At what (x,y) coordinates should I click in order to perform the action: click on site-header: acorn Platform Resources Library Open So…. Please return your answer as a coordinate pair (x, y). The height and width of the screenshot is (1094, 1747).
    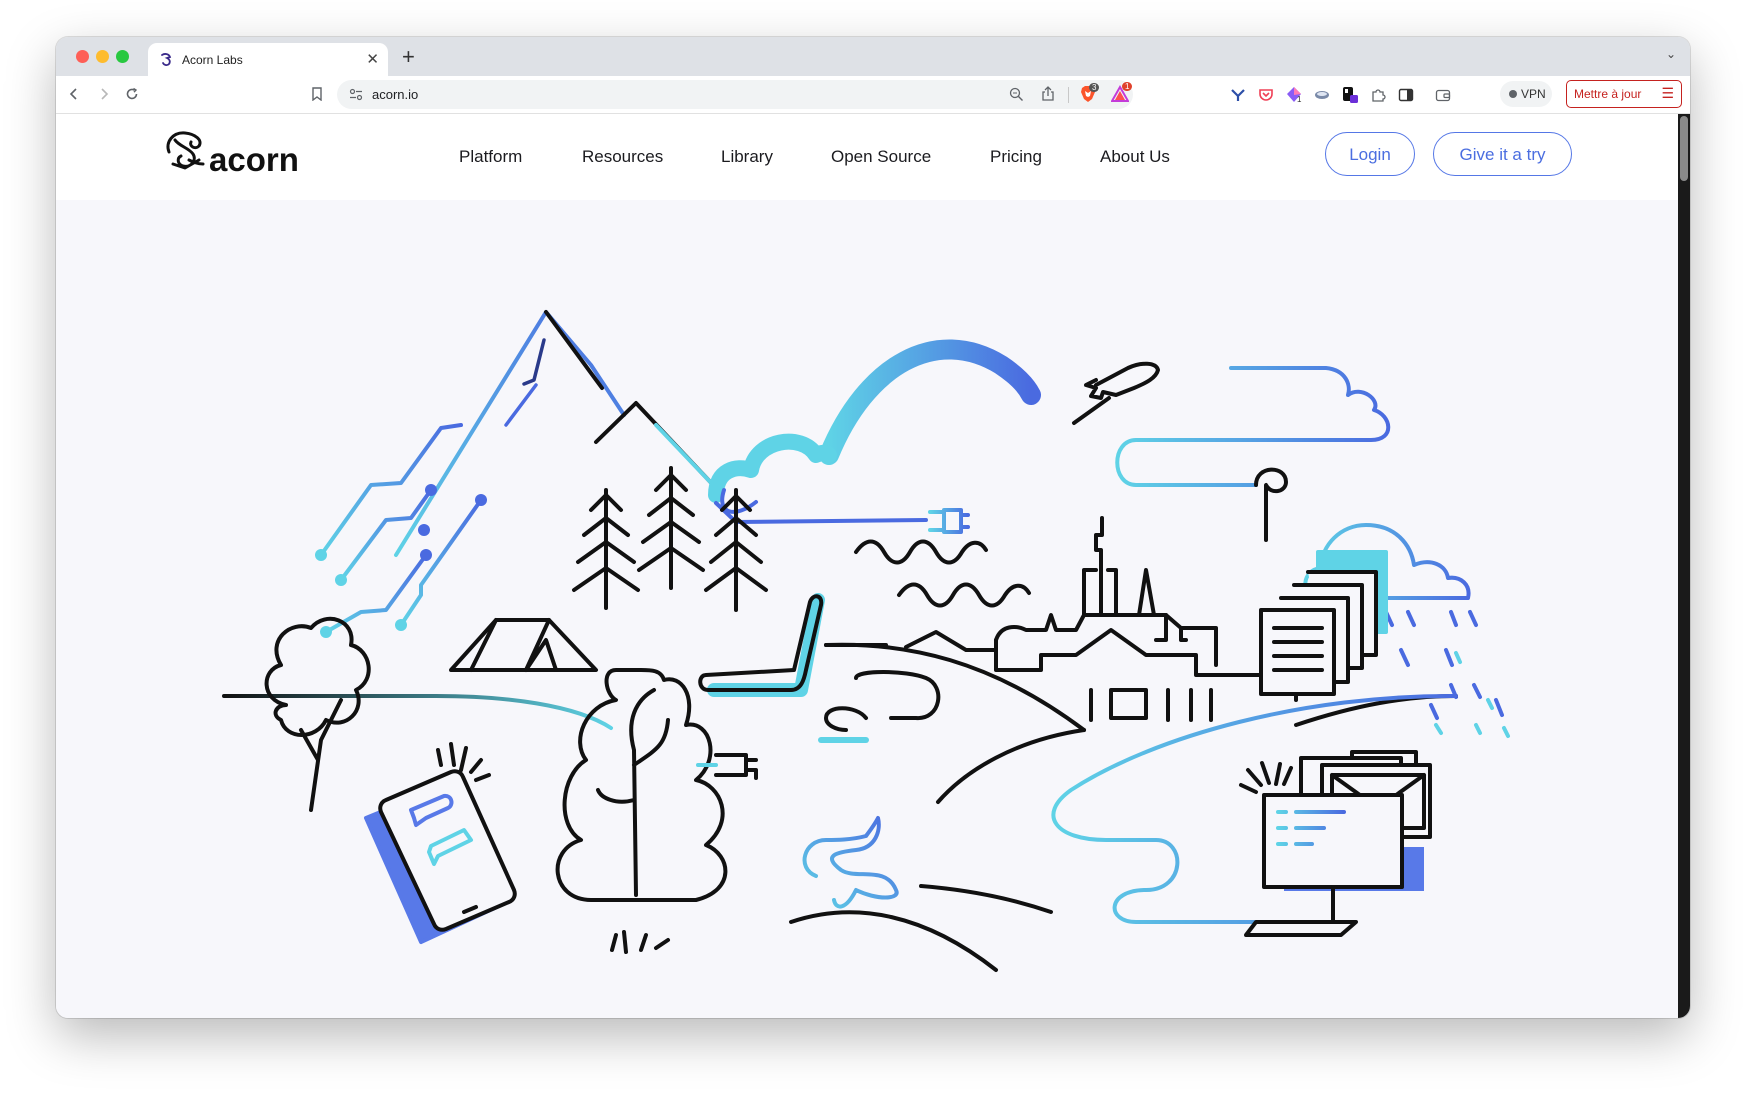
    Looking at the image, I should click on (867, 157).